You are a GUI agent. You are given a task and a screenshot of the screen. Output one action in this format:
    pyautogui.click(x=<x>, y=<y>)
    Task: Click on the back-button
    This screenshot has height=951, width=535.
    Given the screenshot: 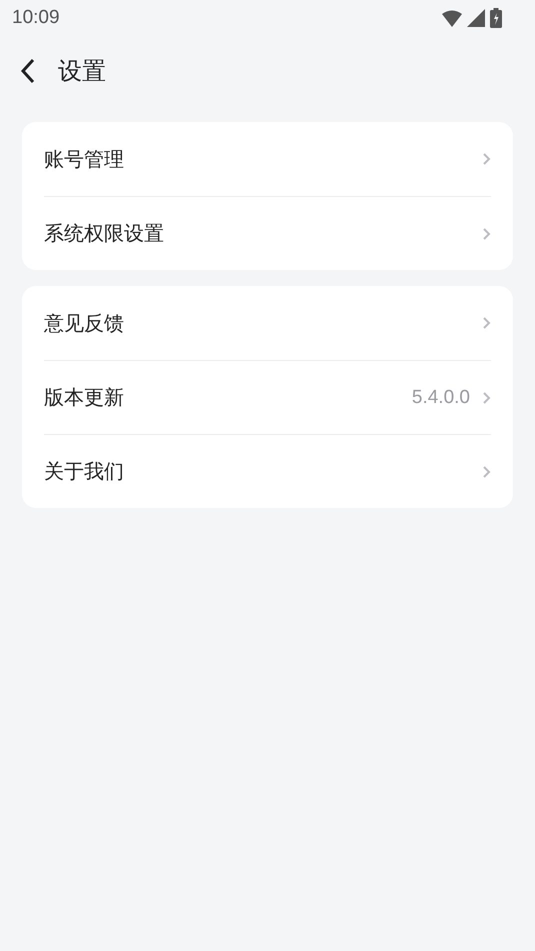 What is the action you would take?
    pyautogui.click(x=28, y=71)
    